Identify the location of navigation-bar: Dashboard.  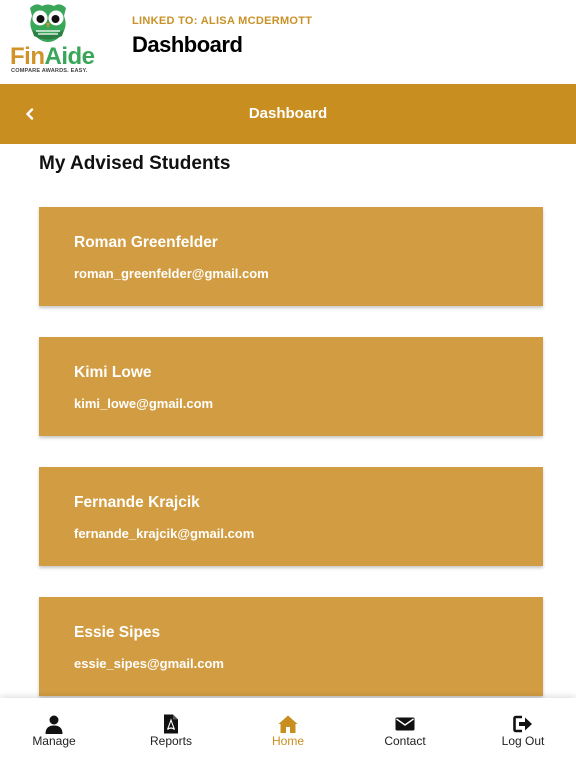
(288, 114).